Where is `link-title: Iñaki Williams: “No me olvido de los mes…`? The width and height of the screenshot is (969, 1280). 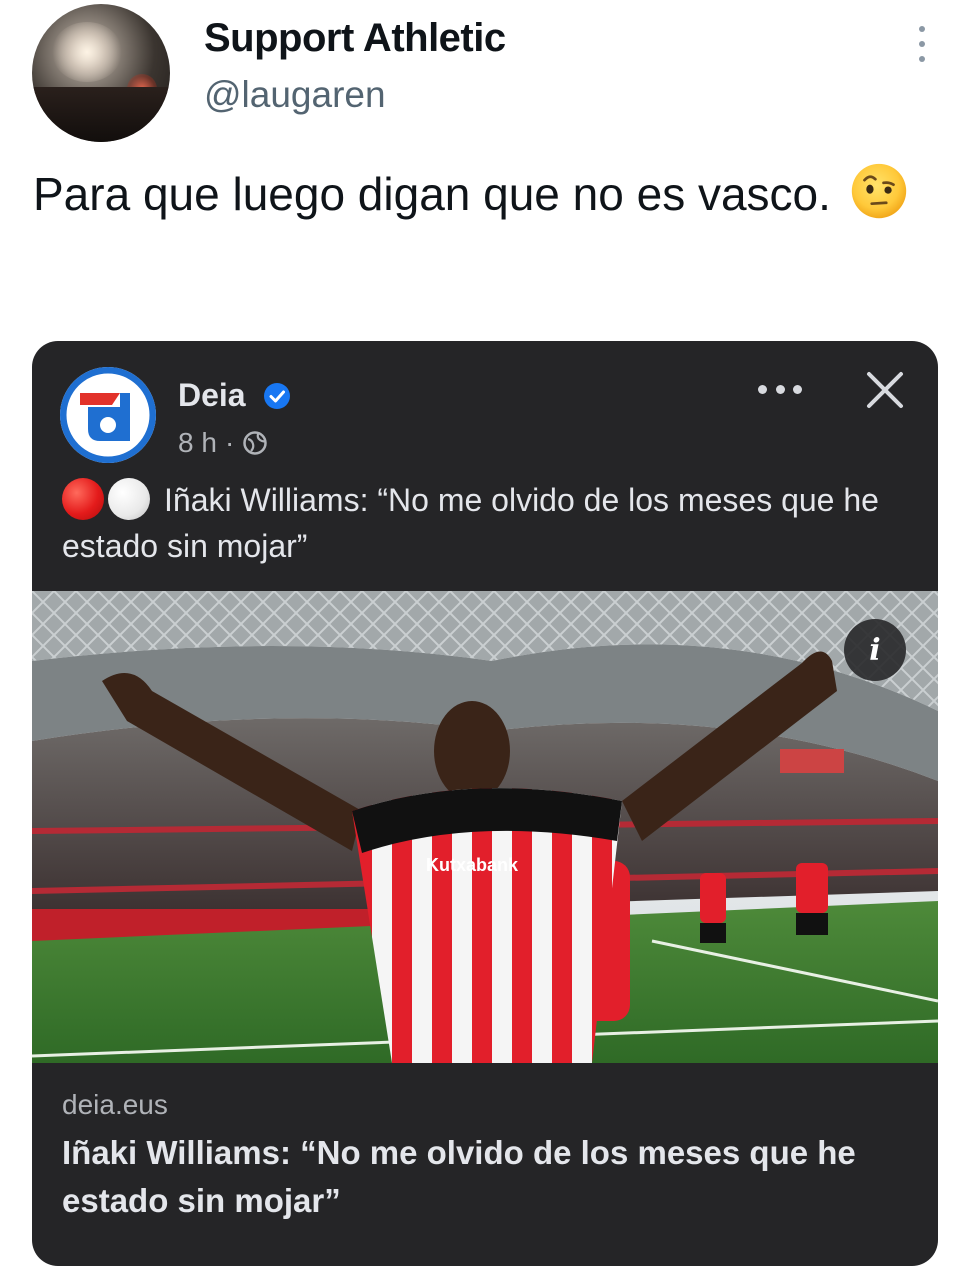
link-title: Iñaki Williams: “No me olvido de los mes… is located at coordinates (487, 1177).